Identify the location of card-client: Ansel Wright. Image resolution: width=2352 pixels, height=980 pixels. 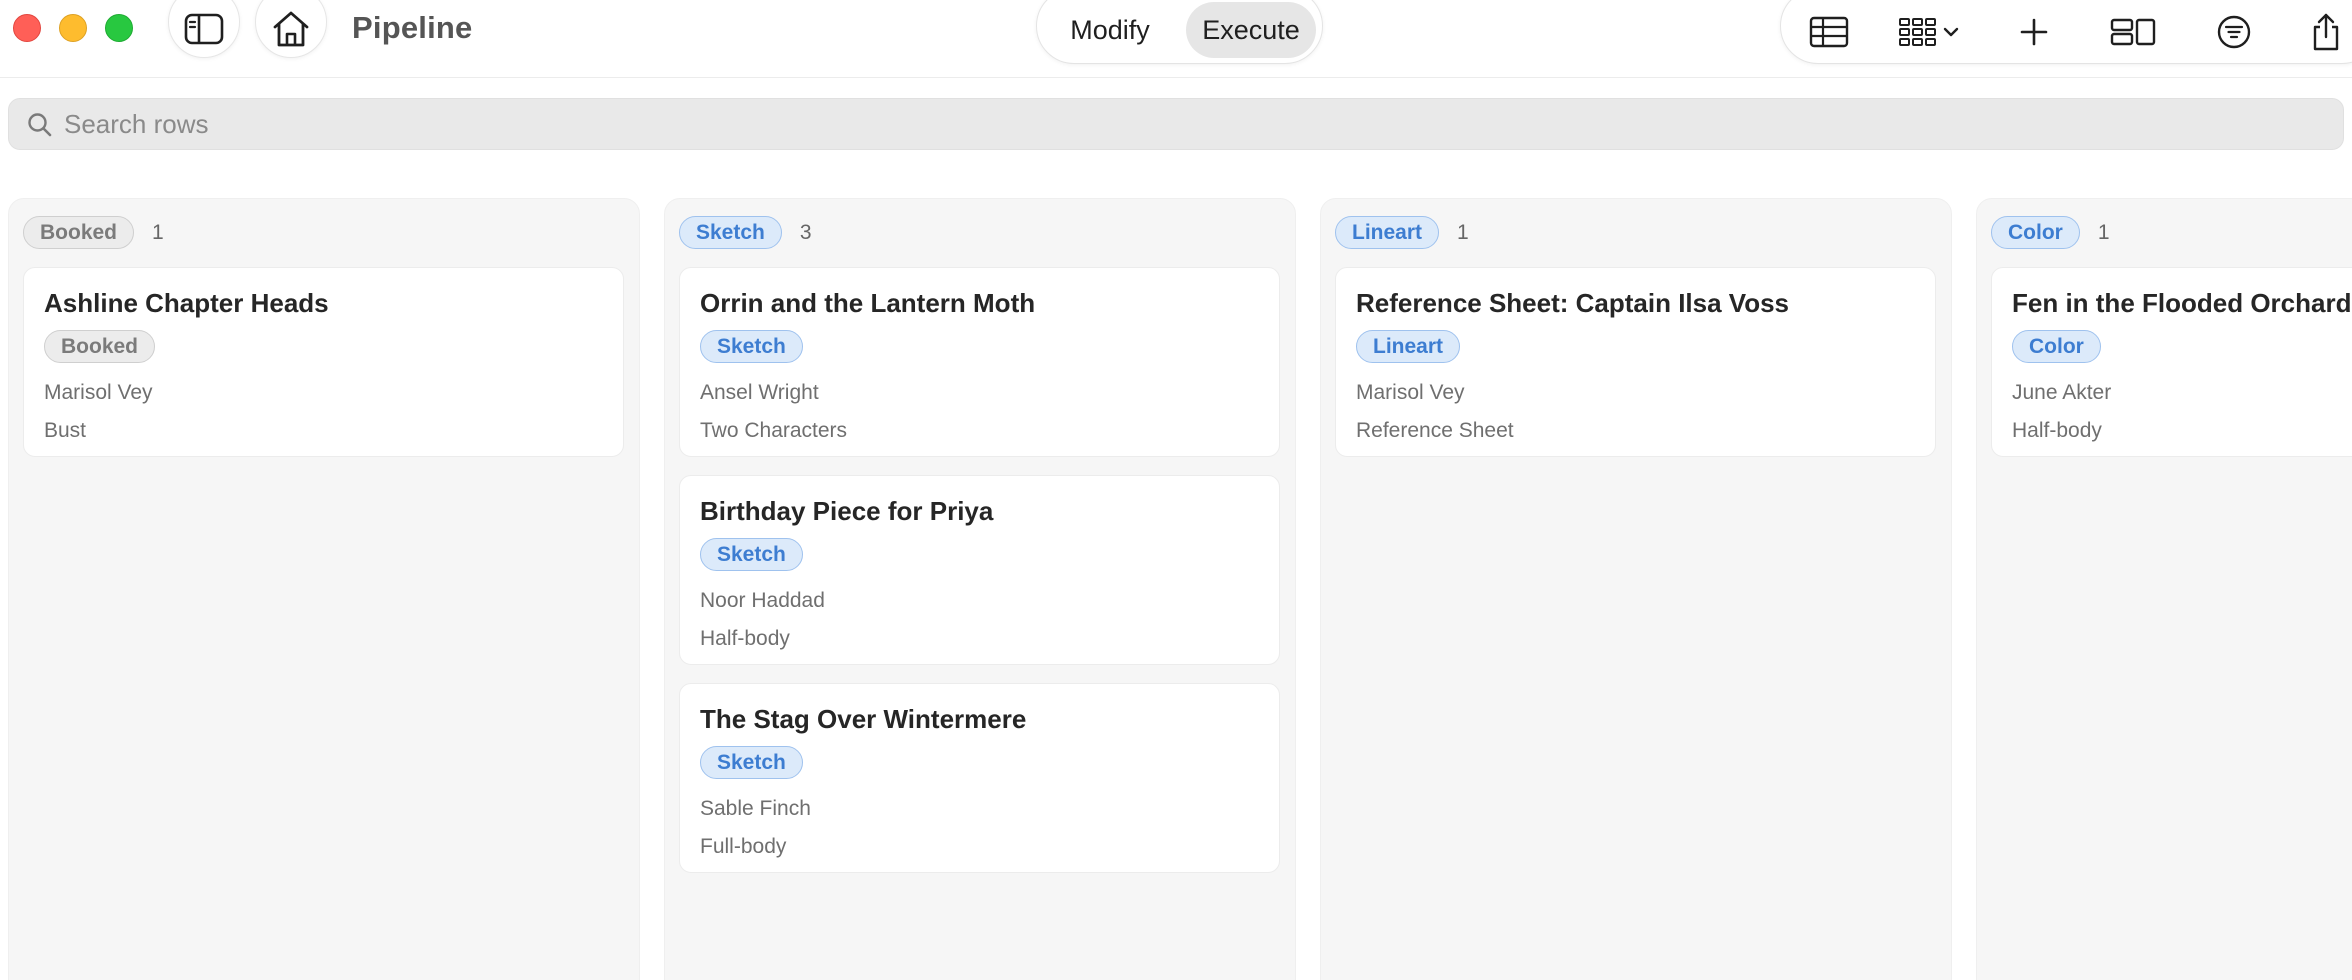
(759, 392).